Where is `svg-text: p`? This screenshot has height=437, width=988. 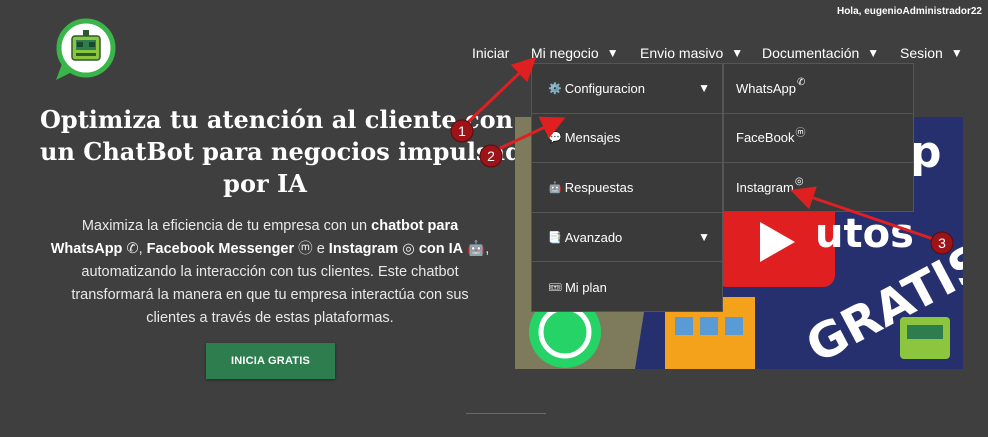 svg-text: p is located at coordinates (926, 152).